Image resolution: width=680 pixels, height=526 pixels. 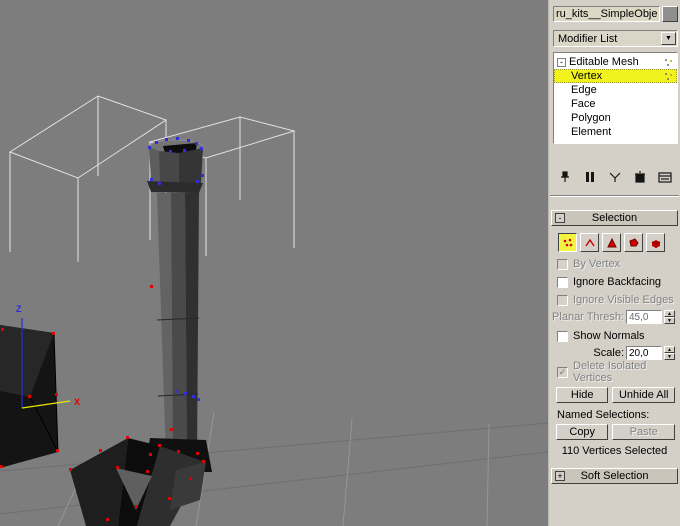 I want to click on checkbox-label: Ignore Backfacing, so click(x=617, y=282).